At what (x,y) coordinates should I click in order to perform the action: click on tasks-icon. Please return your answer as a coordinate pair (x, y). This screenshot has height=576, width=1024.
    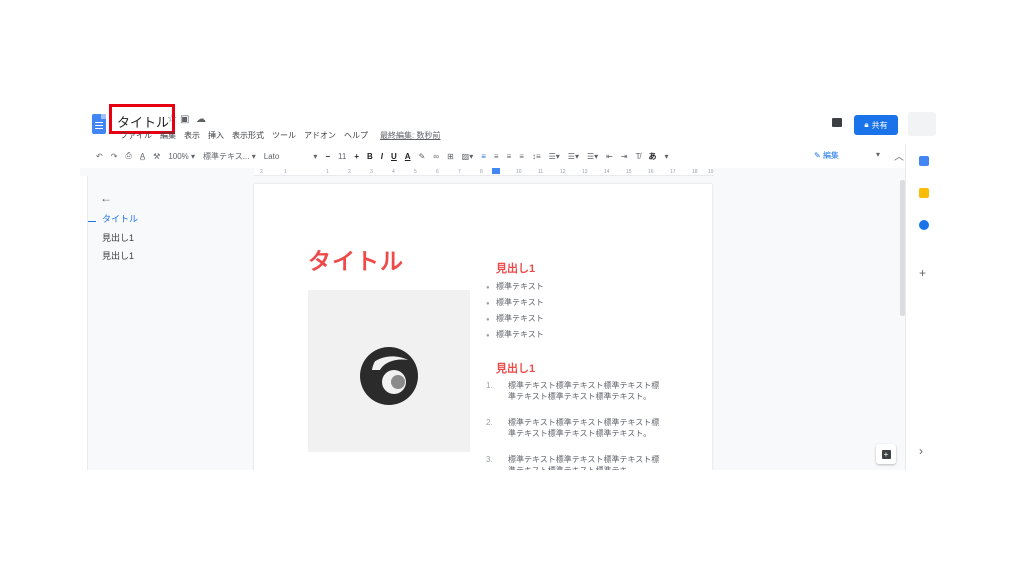
    Looking at the image, I should click on (924, 225).